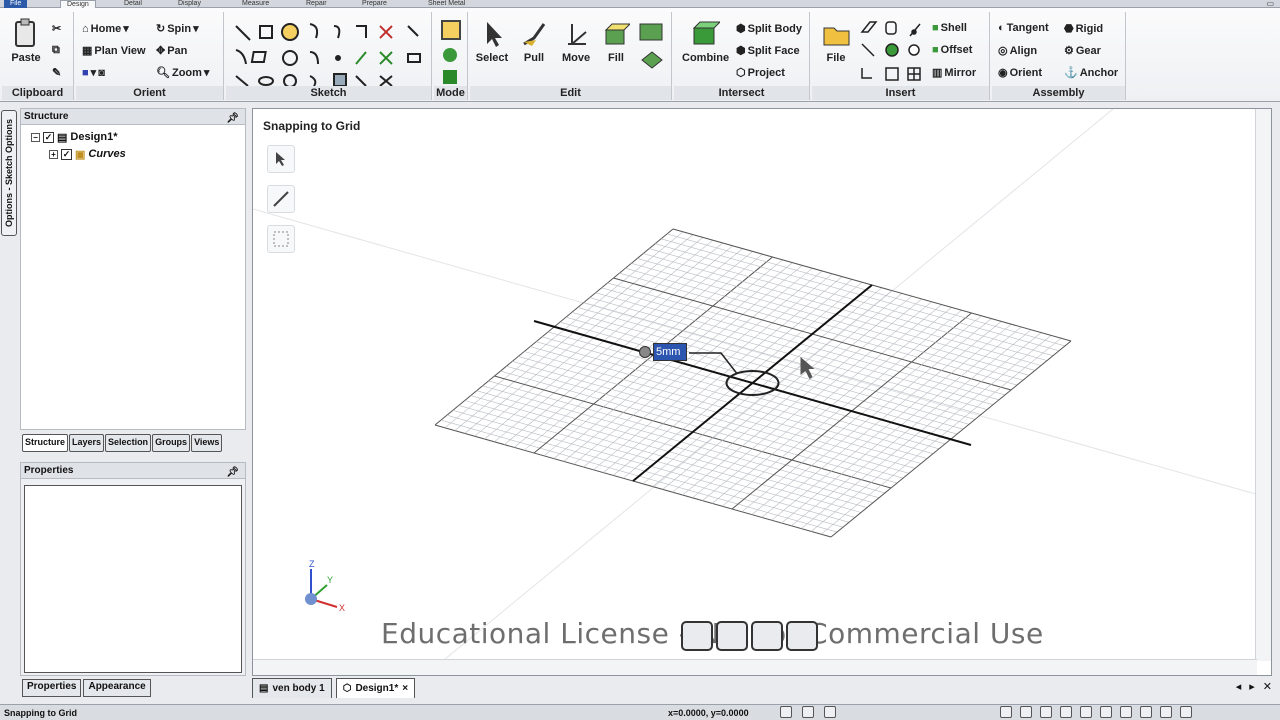  I want to click on format-painter-button: ✎, so click(56, 72).